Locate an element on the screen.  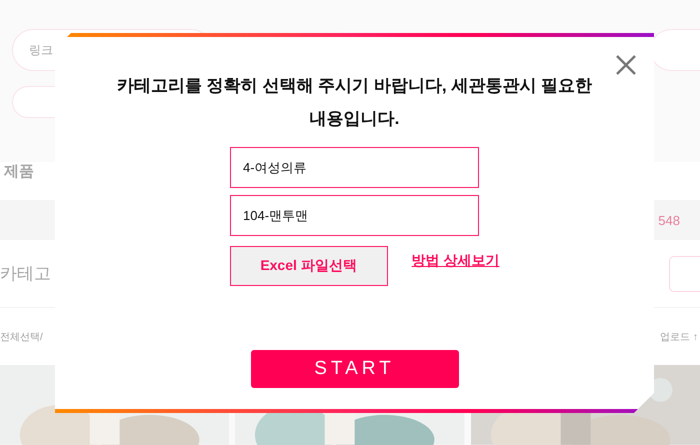
dialog-message: 카테고리를 정확히 선택해 주시기 바랍니다, 세관통관시 필요한 내용입니다. is located at coordinates (355, 102).